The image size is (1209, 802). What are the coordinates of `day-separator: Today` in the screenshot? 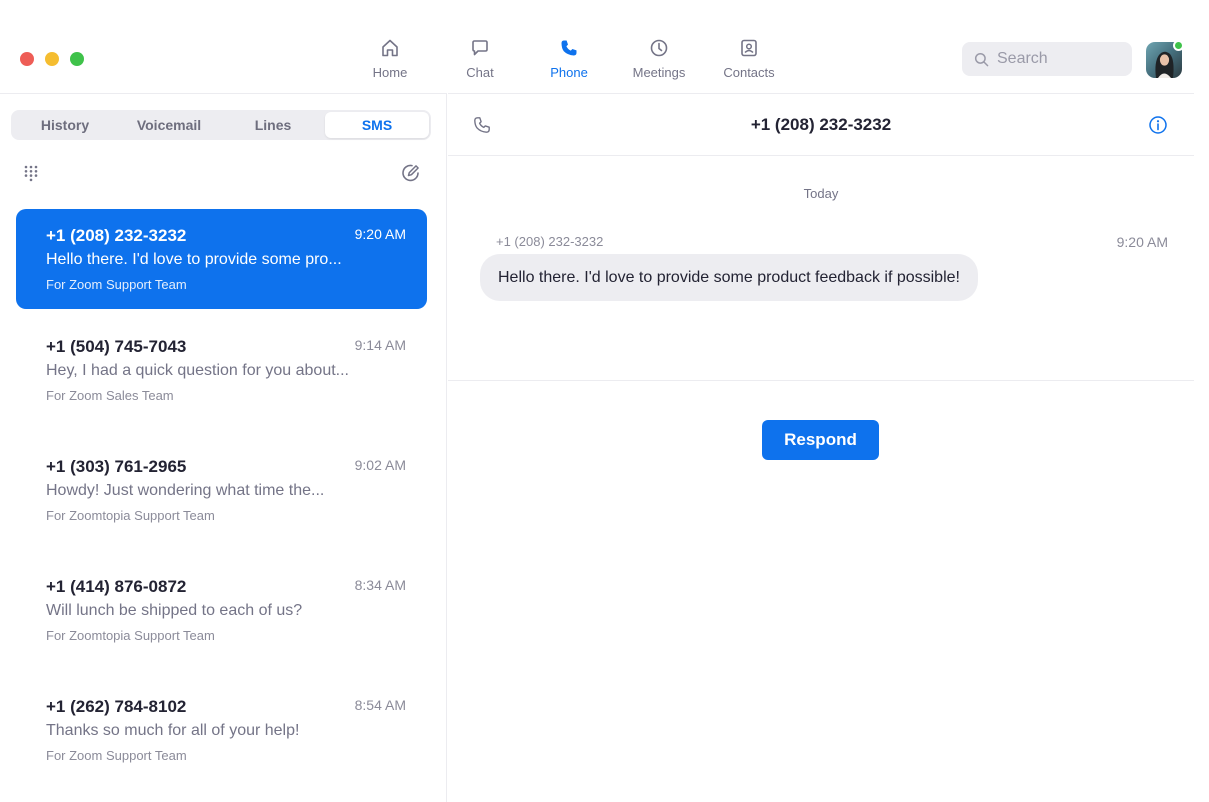 It's located at (821, 193).